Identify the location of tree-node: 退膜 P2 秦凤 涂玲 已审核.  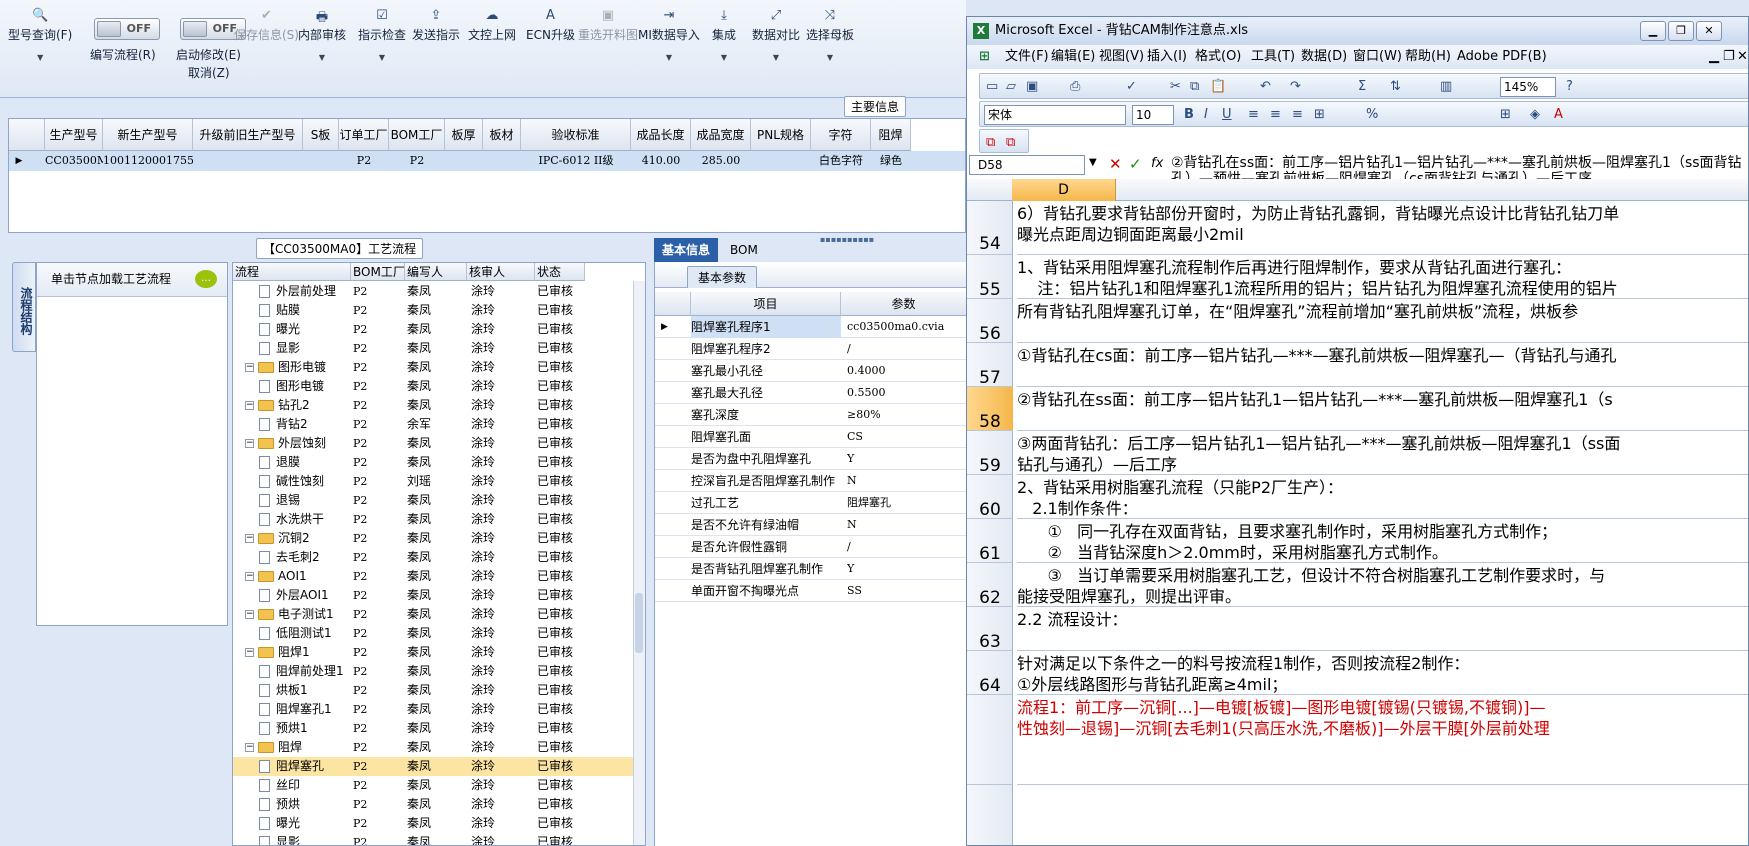
(433, 462).